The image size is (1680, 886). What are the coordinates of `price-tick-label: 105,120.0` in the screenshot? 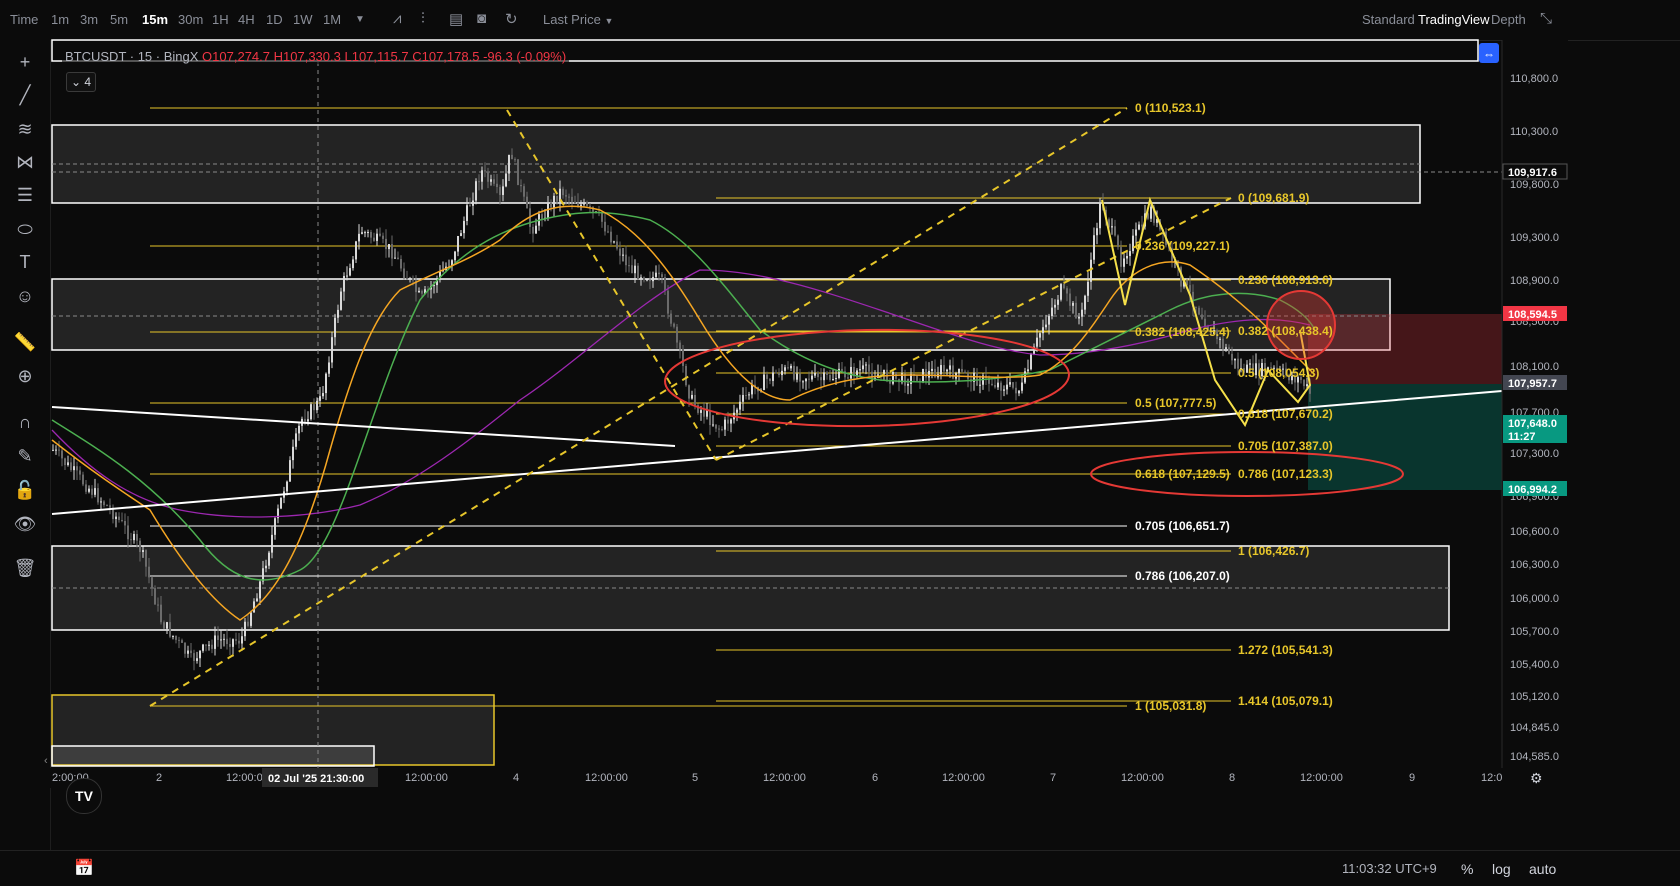 It's located at (1534, 697).